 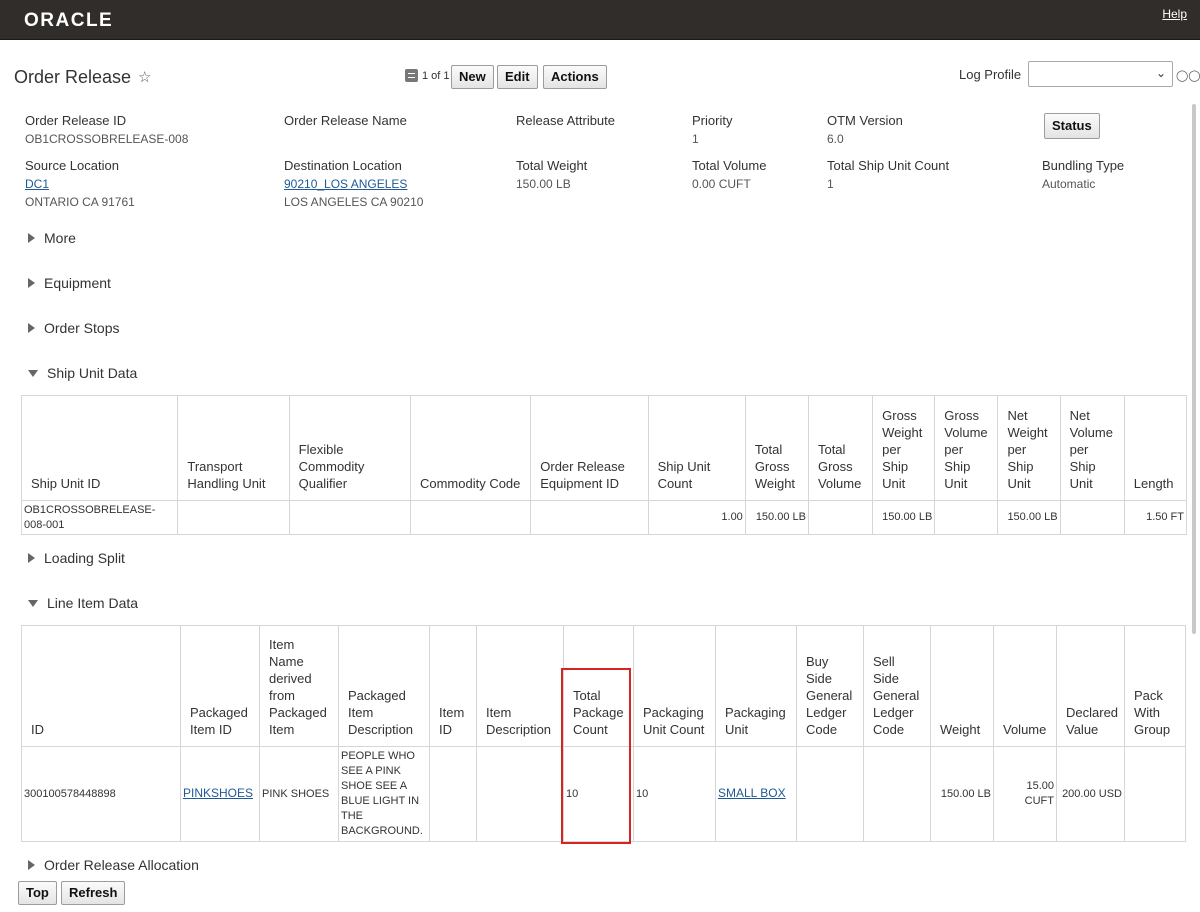 What do you see at coordinates (384, 686) in the screenshot?
I see `column-header: Packaged Item Description` at bounding box center [384, 686].